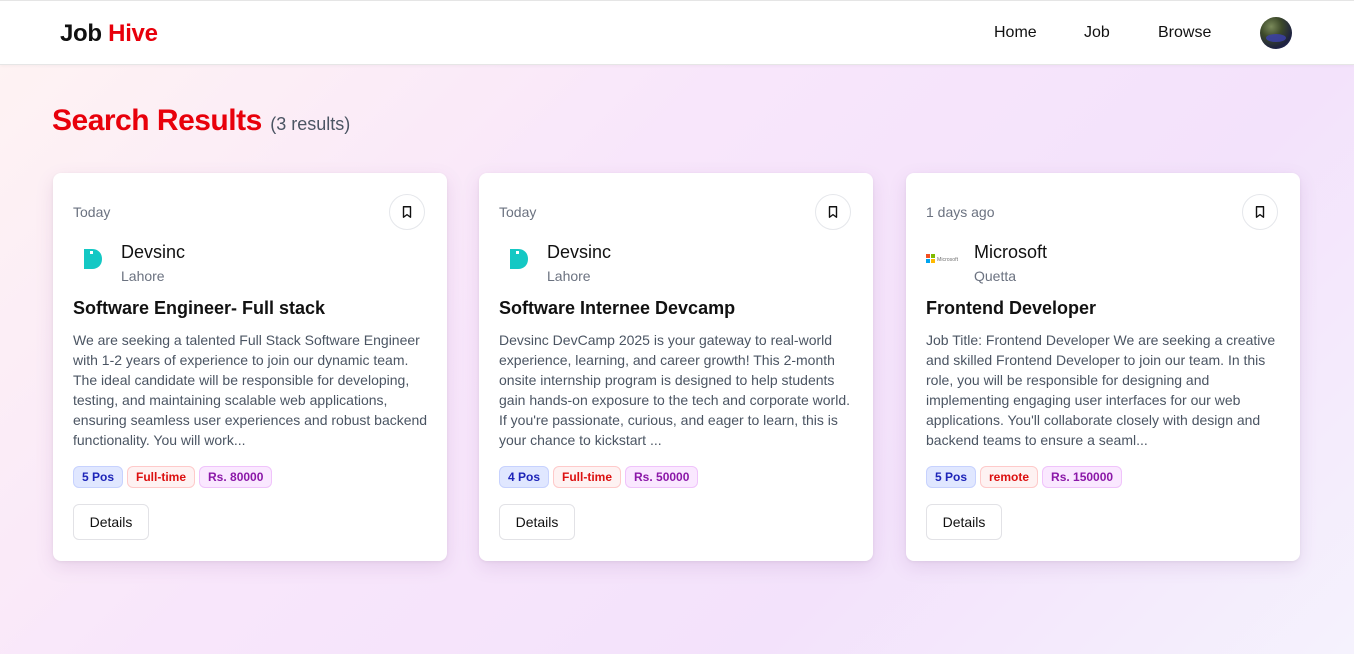 Image resolution: width=1354 pixels, height=654 pixels. I want to click on microsoft-logo: Microsoft, so click(946, 259).